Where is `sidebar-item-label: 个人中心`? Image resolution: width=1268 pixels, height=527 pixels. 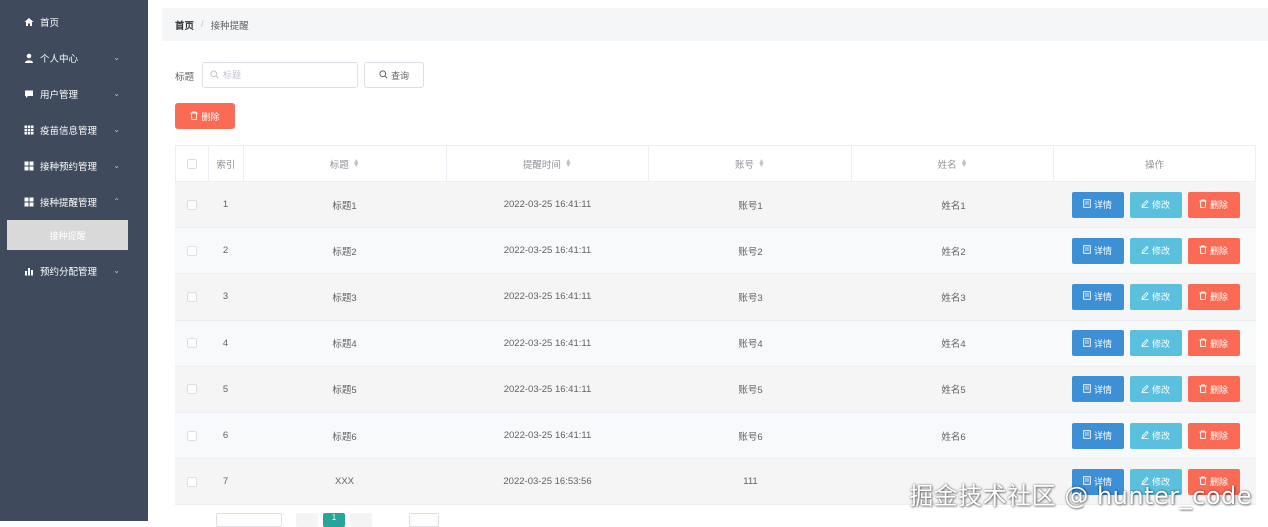 sidebar-item-label: 个人中心 is located at coordinates (59, 59).